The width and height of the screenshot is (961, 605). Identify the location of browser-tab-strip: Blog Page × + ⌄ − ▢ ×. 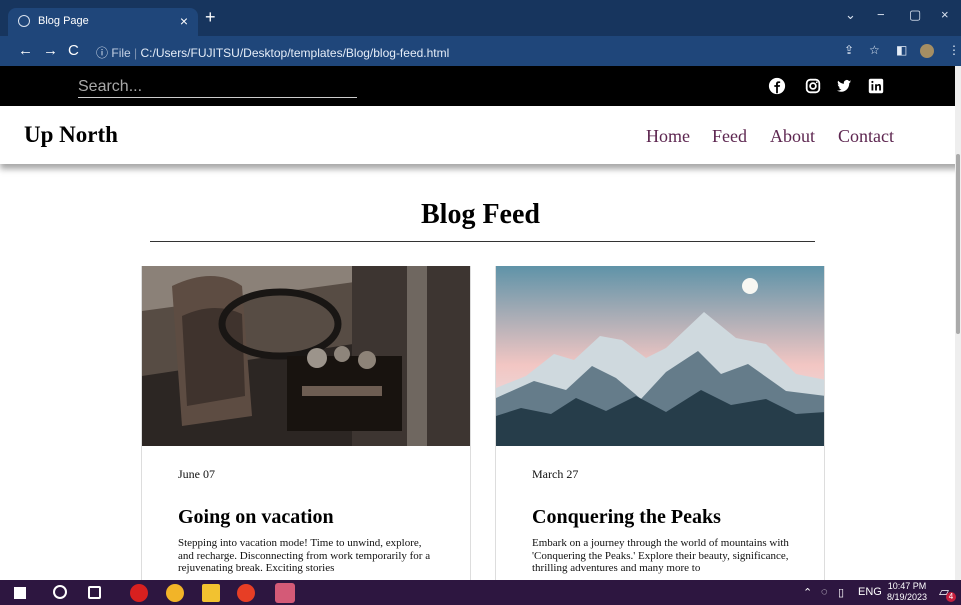
(480, 18).